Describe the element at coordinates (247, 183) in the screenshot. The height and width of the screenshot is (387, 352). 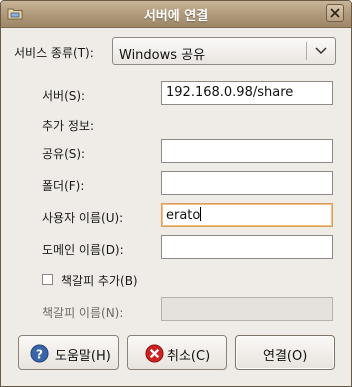
I see `folder-input` at that location.